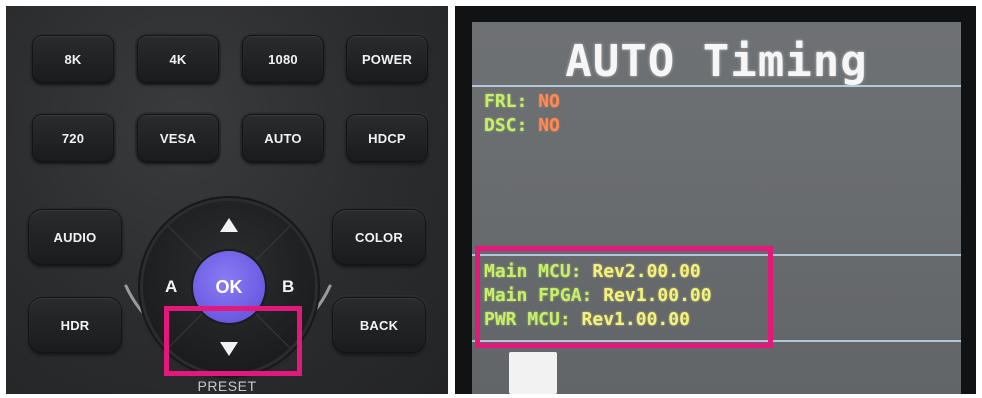  I want to click on key-power: POWER, so click(387, 59).